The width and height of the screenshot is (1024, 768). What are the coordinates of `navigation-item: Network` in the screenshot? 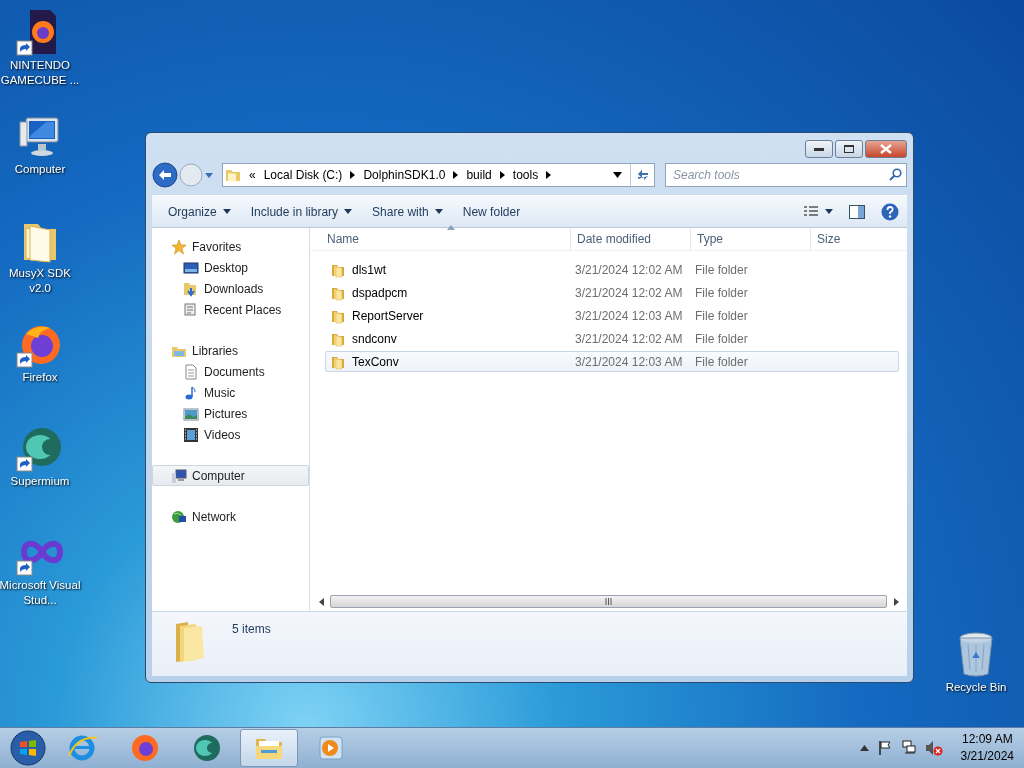 It's located at (230, 516).